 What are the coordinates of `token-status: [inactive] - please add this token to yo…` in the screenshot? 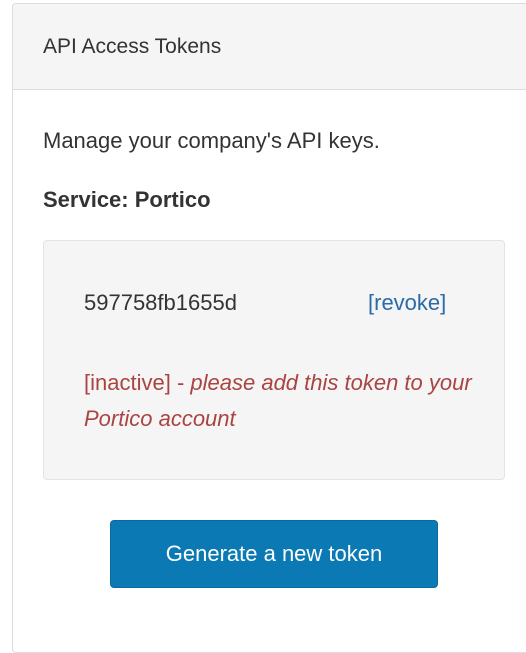 It's located at (284, 401).